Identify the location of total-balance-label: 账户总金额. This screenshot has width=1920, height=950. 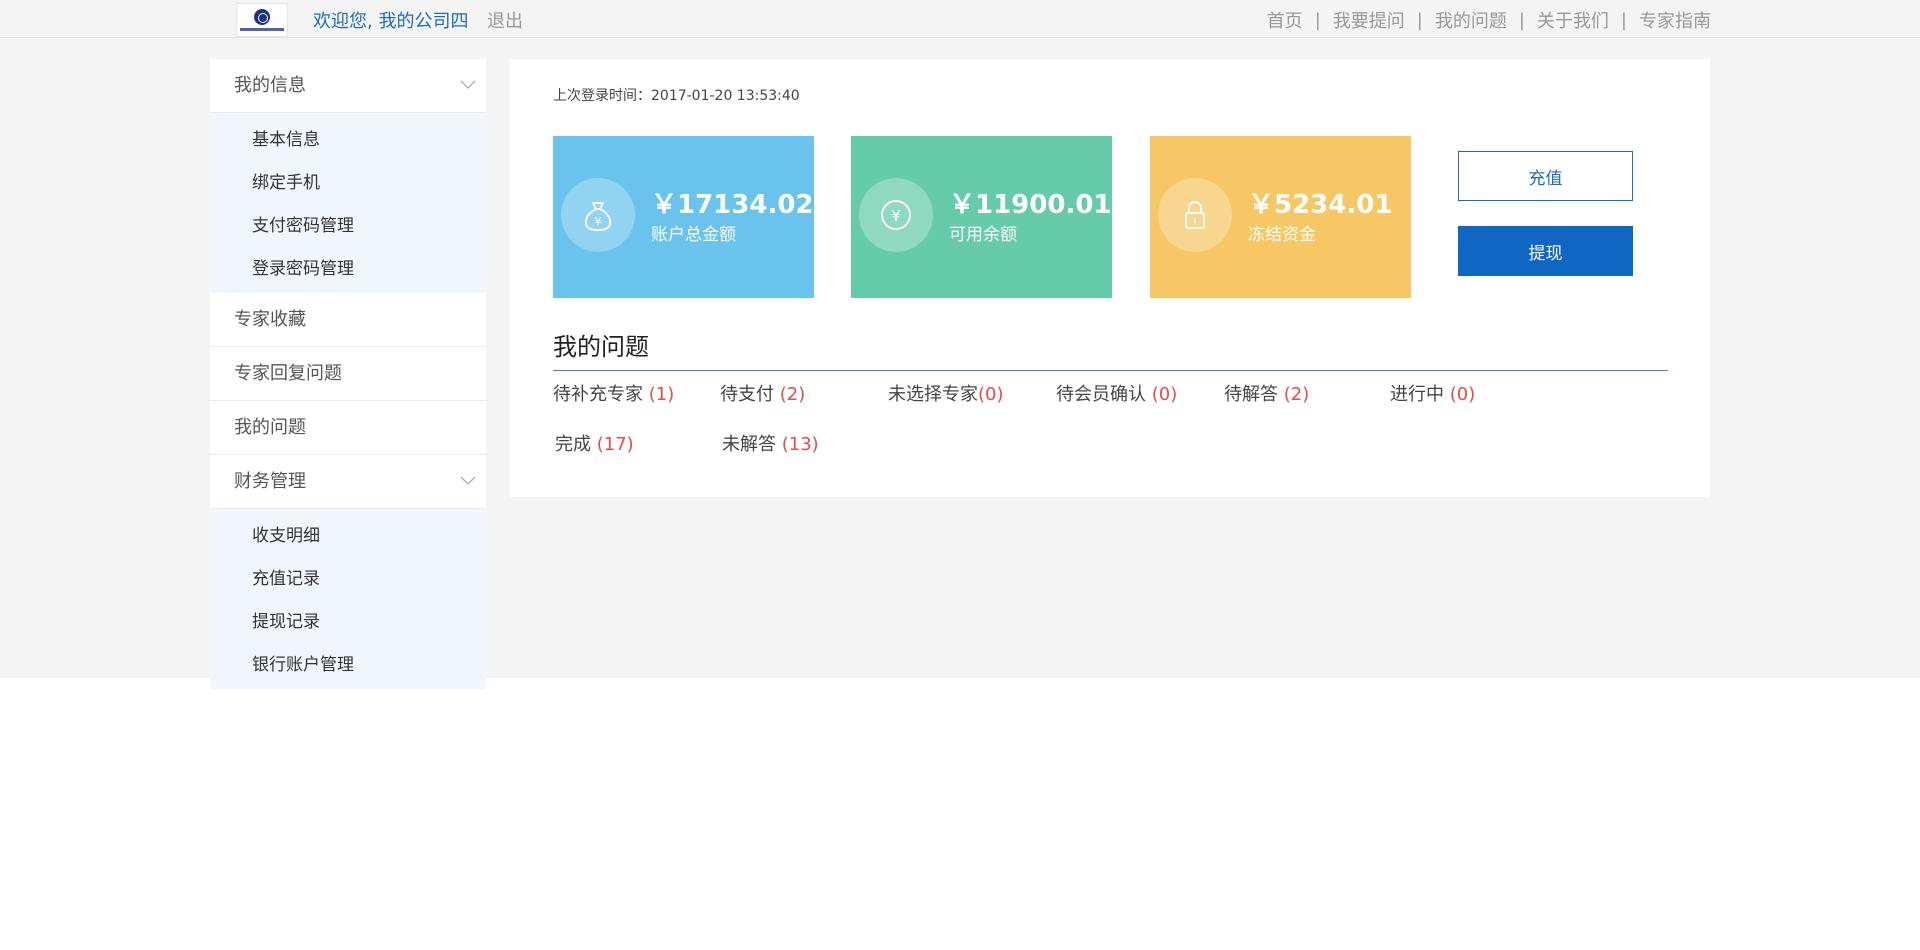
(693, 235).